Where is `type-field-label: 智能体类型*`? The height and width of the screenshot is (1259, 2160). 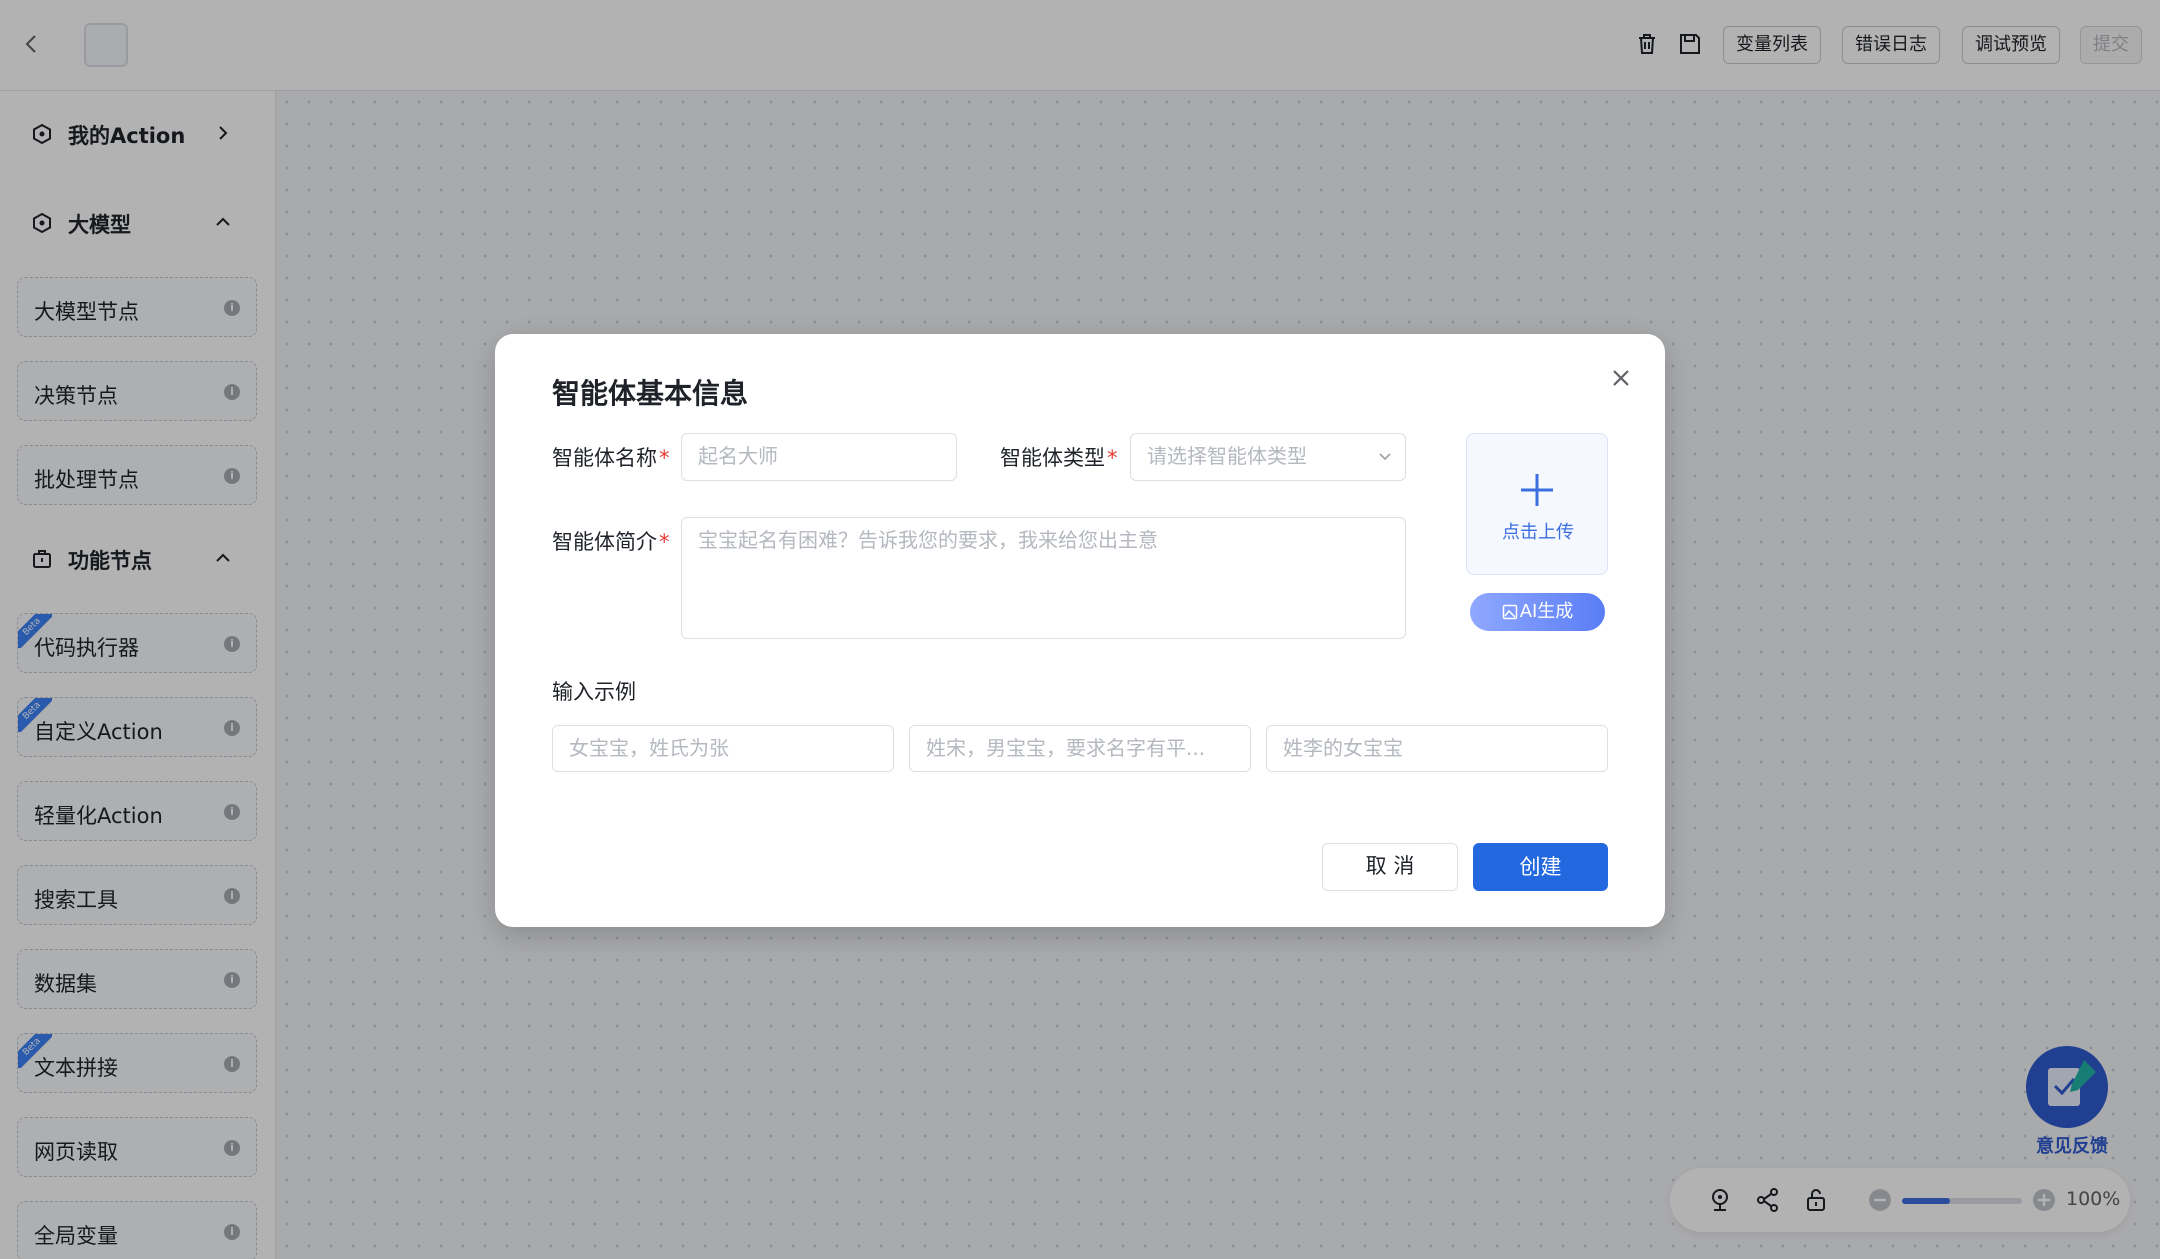
type-field-label: 智能体类型* is located at coordinates (1059, 458).